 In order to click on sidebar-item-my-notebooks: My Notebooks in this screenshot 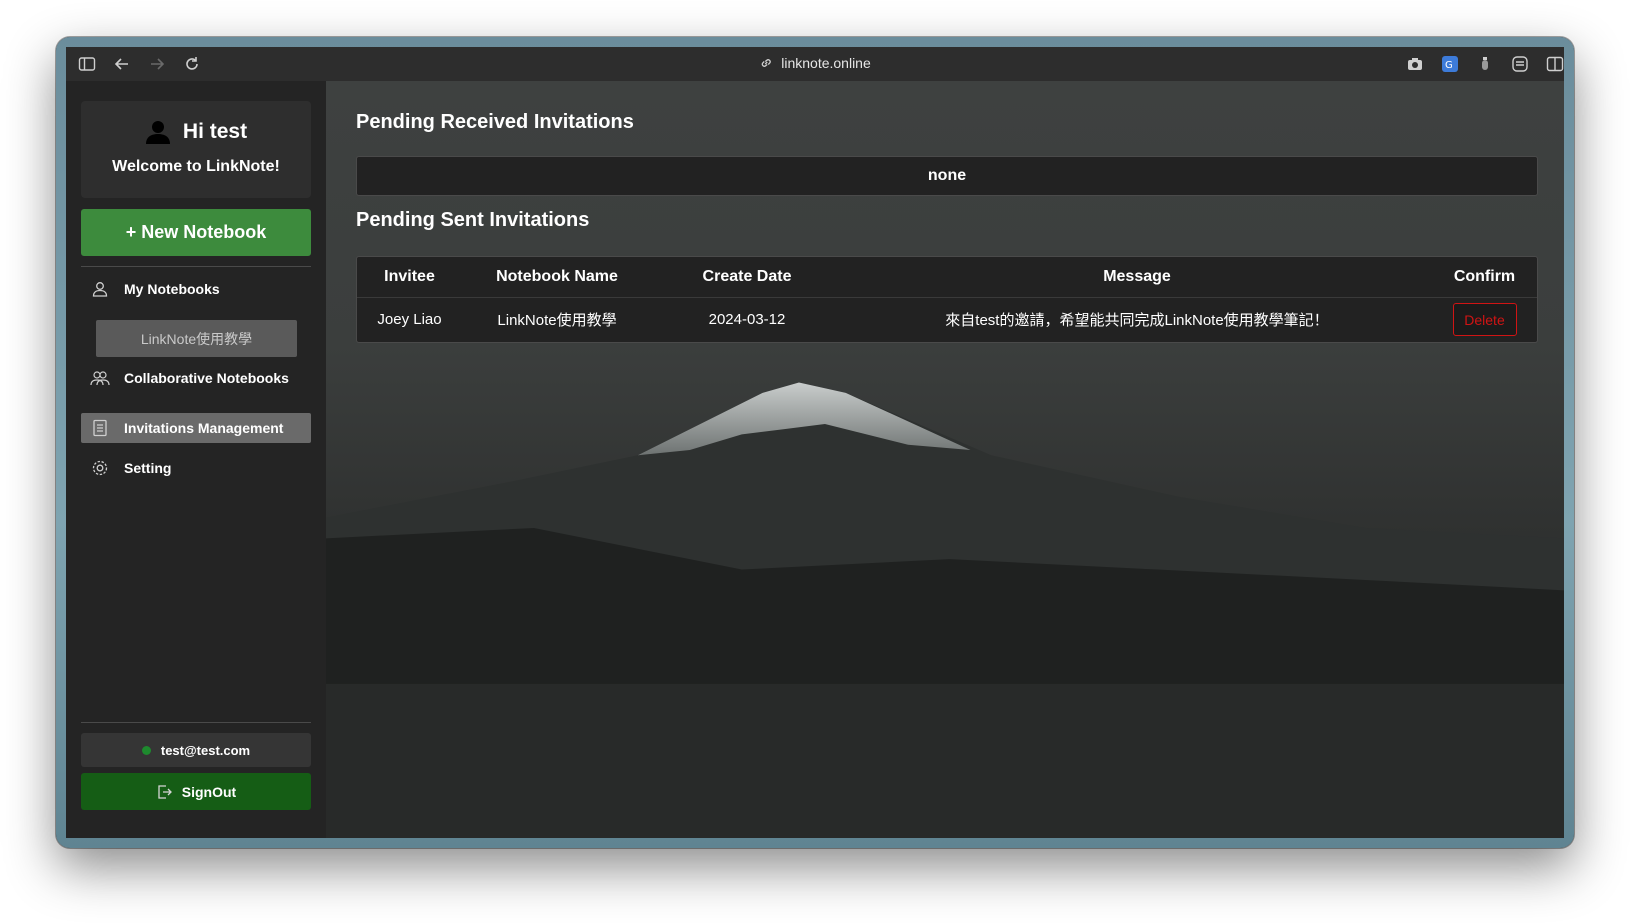, I will do `click(196, 289)`.